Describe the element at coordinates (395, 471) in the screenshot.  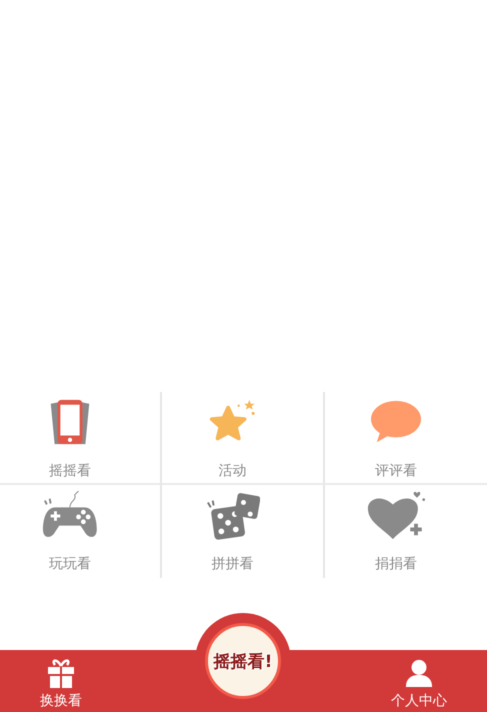
I see `menu-label: 评评看` at that location.